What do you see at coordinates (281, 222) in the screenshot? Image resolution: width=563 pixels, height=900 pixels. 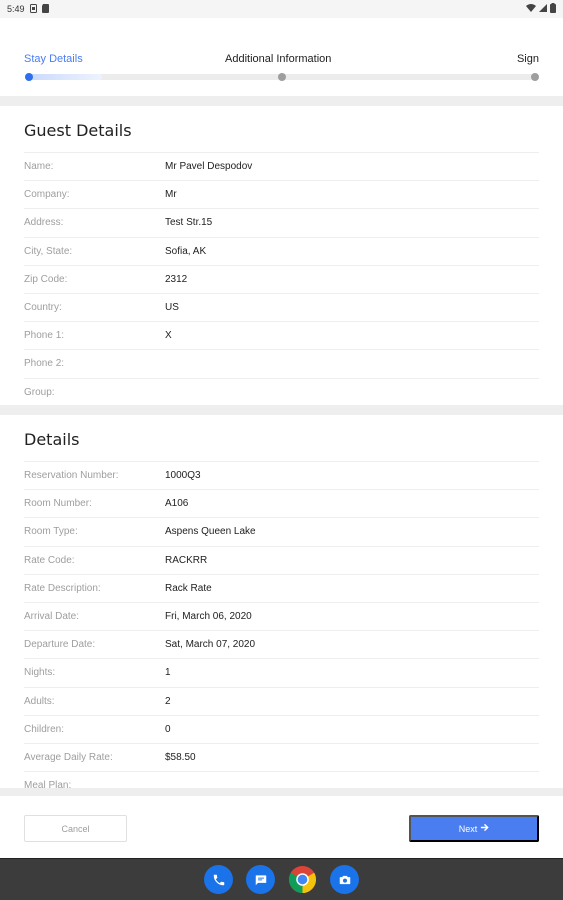 I see `detail-row: Address: Test Str.15` at bounding box center [281, 222].